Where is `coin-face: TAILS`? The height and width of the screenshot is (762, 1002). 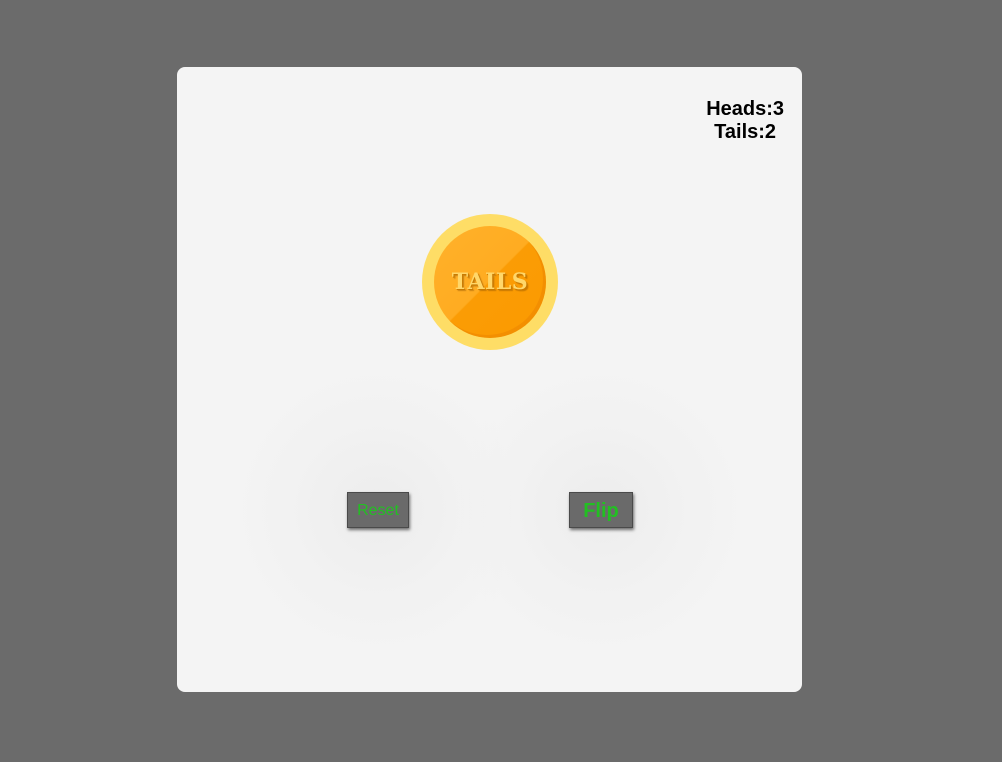
coin-face: TAILS is located at coordinates (490, 282).